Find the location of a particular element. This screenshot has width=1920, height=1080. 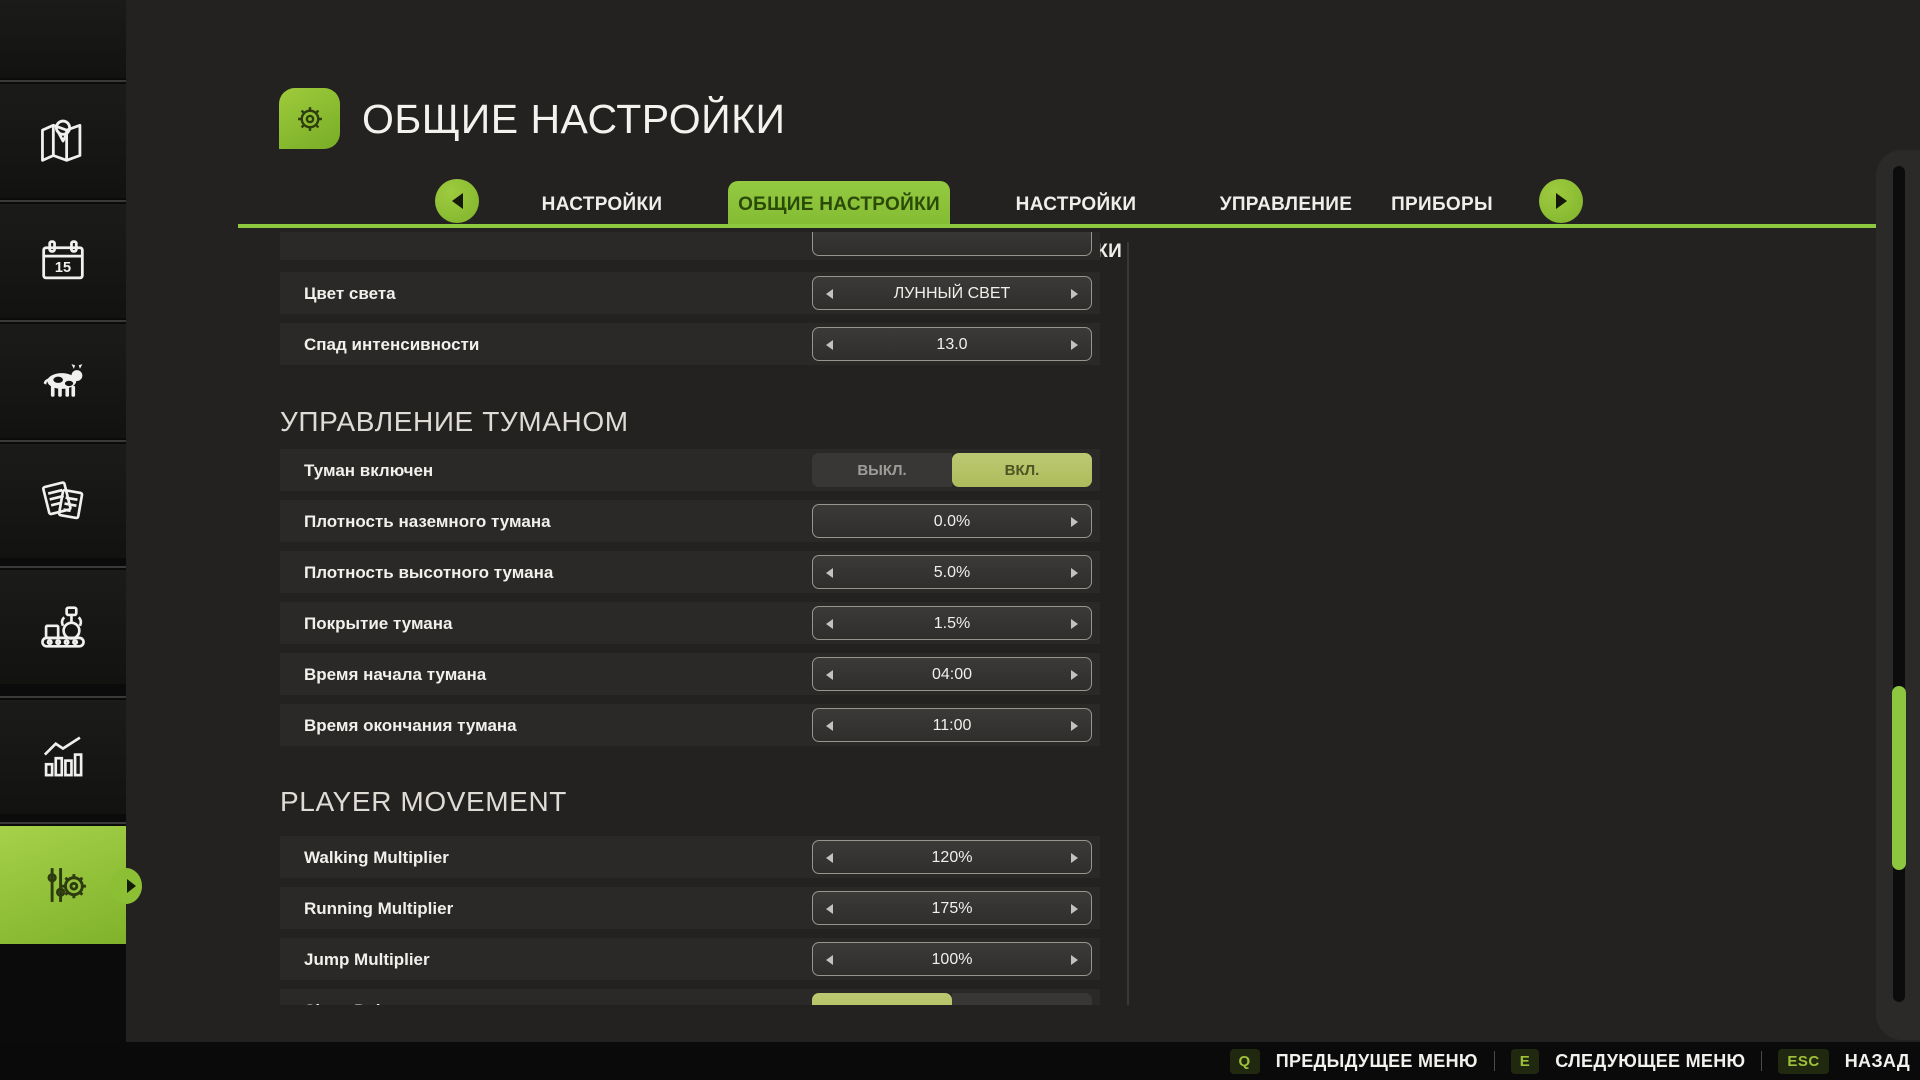

value-selector is located at coordinates (952, 244).